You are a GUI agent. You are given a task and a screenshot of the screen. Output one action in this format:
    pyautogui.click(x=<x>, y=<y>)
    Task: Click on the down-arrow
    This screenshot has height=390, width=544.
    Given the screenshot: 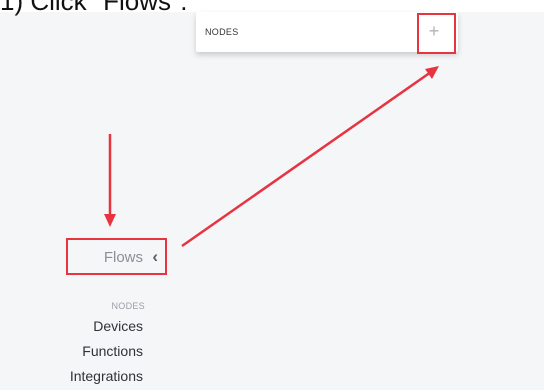 What is the action you would take?
    pyautogui.click(x=110, y=180)
    